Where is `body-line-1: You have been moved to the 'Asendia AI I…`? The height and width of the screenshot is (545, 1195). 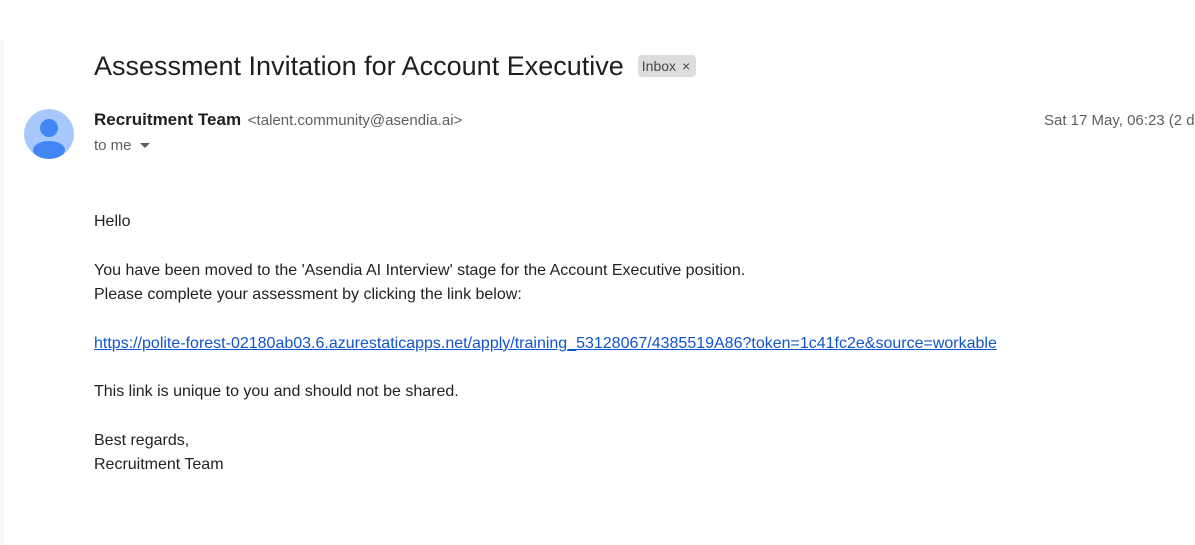
body-line-1: You have been moved to the 'Asendia AI I… is located at coordinates (420, 270).